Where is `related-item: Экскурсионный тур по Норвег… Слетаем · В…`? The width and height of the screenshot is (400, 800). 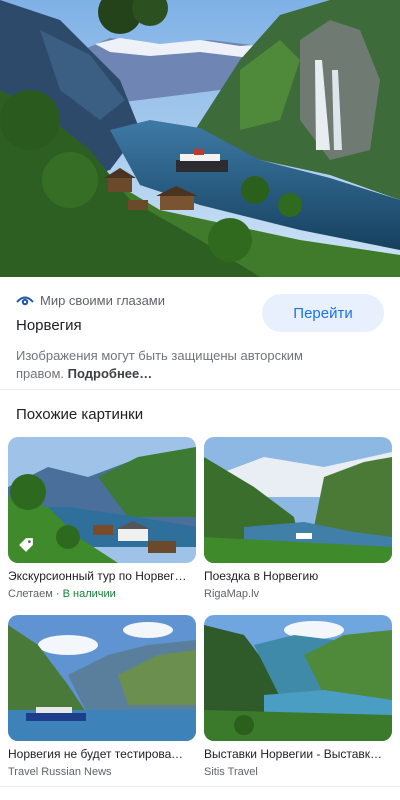
related-item: Экскурсионный тур по Норвег… Слетаем · В… is located at coordinates (102, 518).